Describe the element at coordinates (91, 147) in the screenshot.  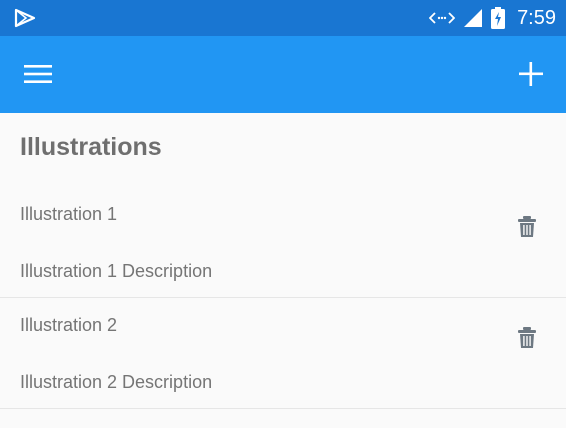
I see `page-title: Illustrations` at that location.